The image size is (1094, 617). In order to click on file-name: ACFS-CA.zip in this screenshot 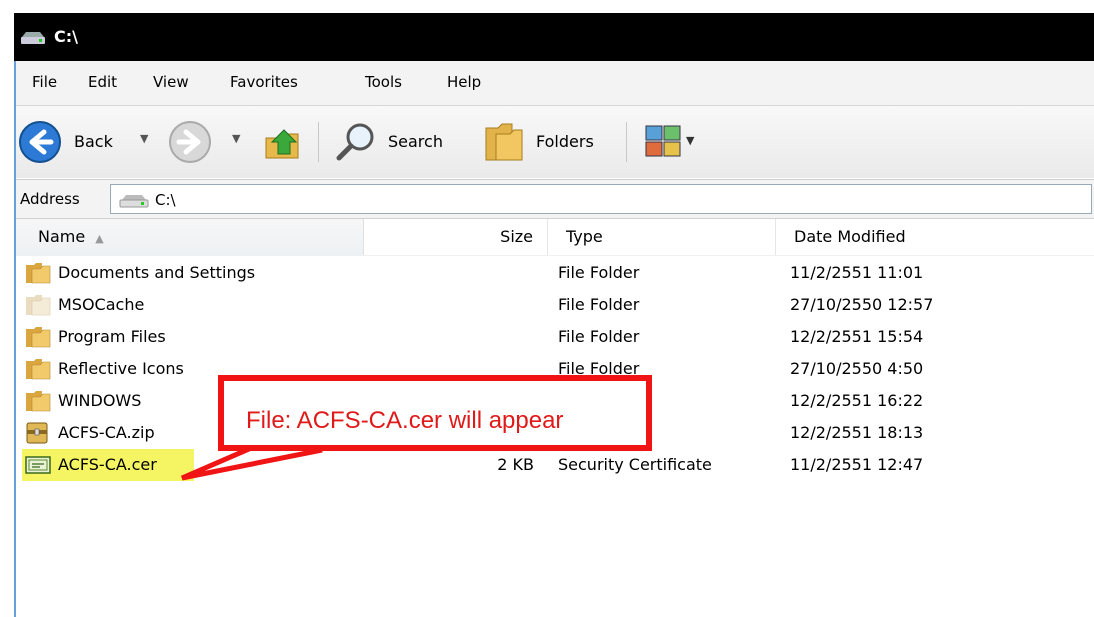, I will do `click(106, 432)`.